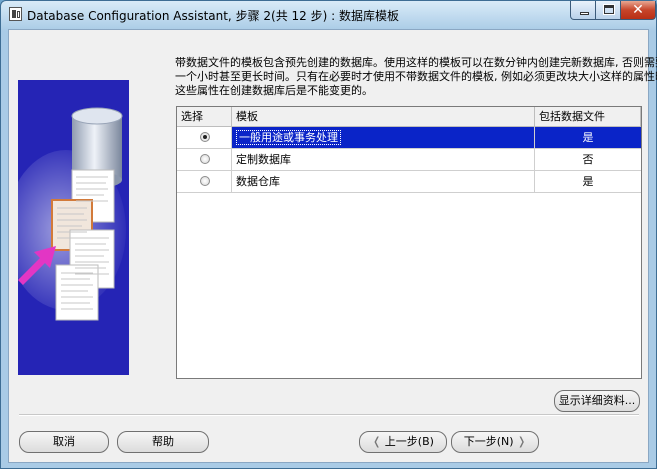 This screenshot has height=469, width=657. I want to click on next-button-label: 下一步(N), so click(488, 441).